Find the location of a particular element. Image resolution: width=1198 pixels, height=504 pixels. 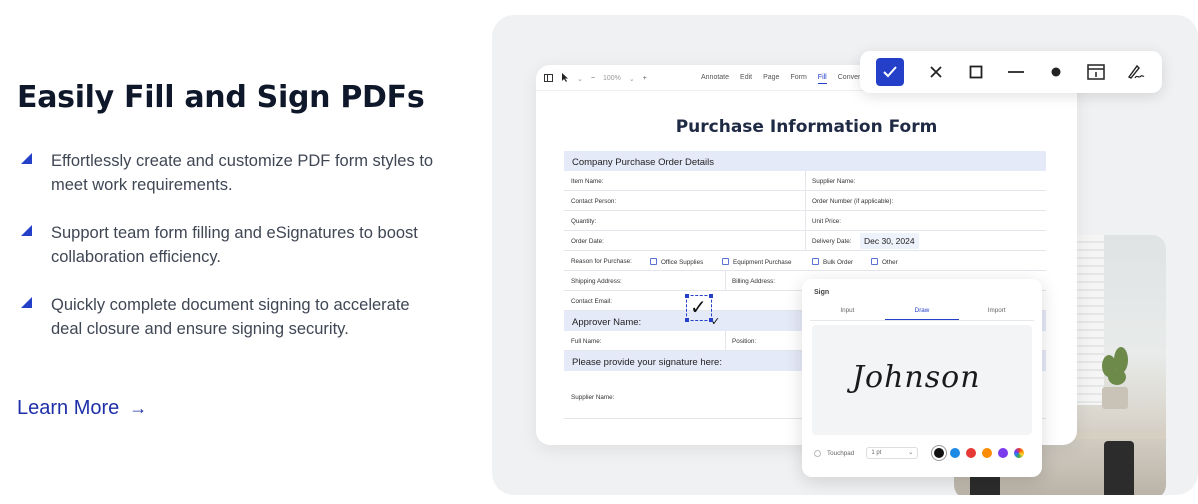

checkbox-label: Equipment Purchase is located at coordinates (762, 262).